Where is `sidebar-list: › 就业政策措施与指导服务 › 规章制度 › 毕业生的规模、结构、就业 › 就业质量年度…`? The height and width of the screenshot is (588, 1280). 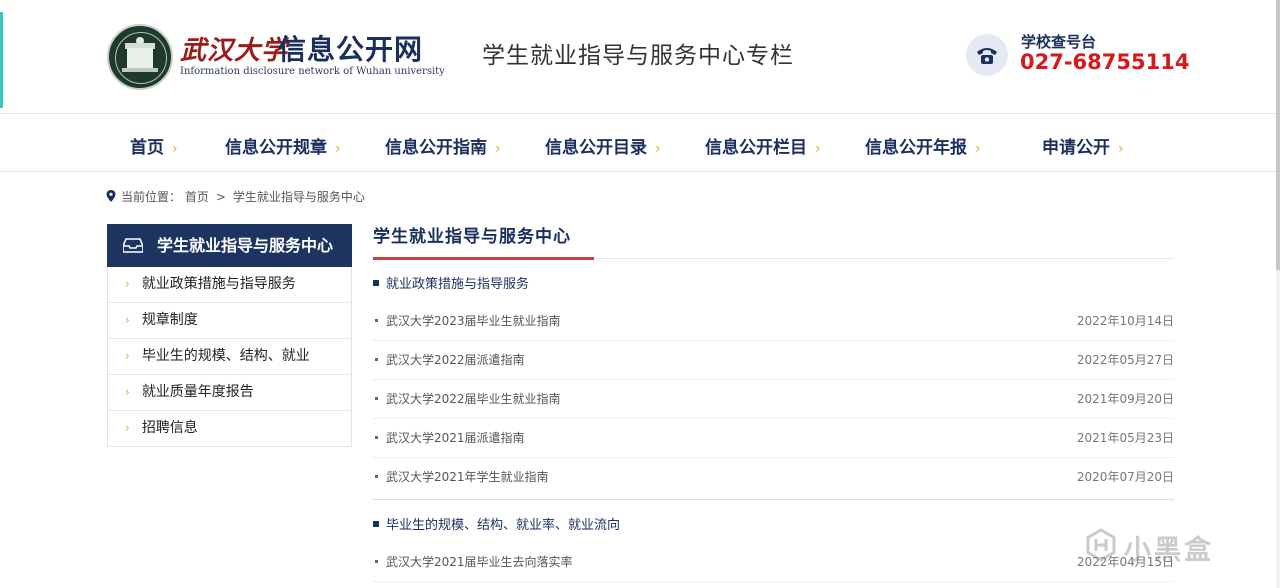 sidebar-list: › 就业政策措施与指导服务 › 规章制度 › 毕业生的规模、结构、就业 › 就业质量年度… is located at coordinates (229, 357).